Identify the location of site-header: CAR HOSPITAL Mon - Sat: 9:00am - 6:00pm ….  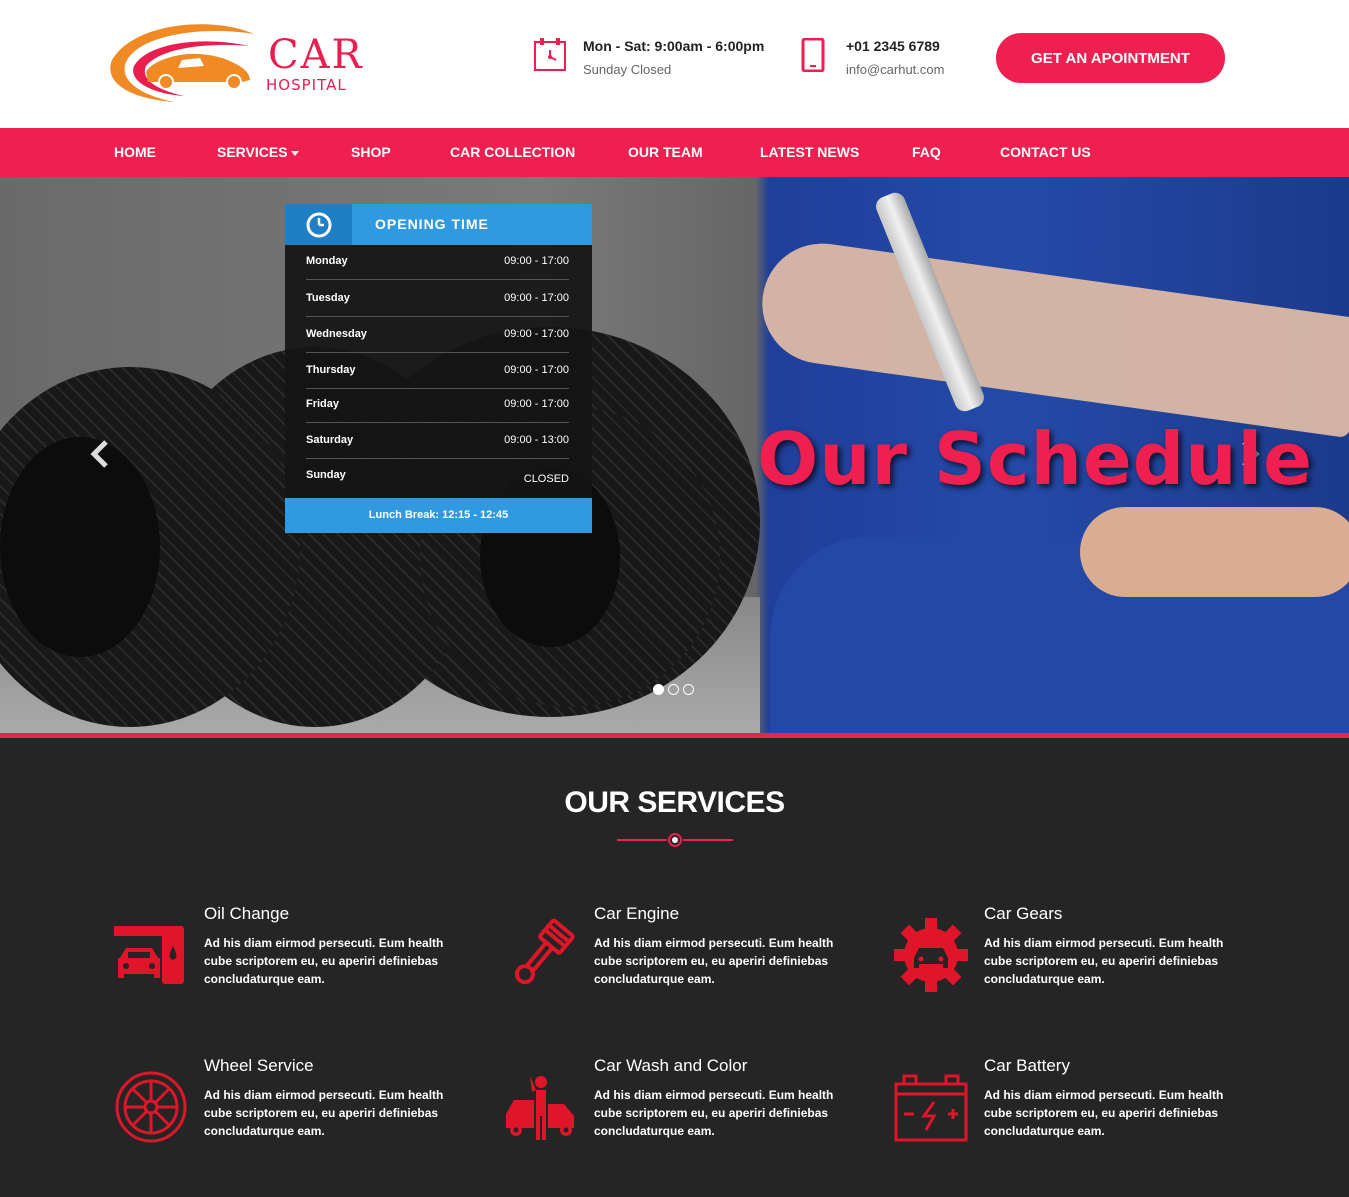
(674, 64).